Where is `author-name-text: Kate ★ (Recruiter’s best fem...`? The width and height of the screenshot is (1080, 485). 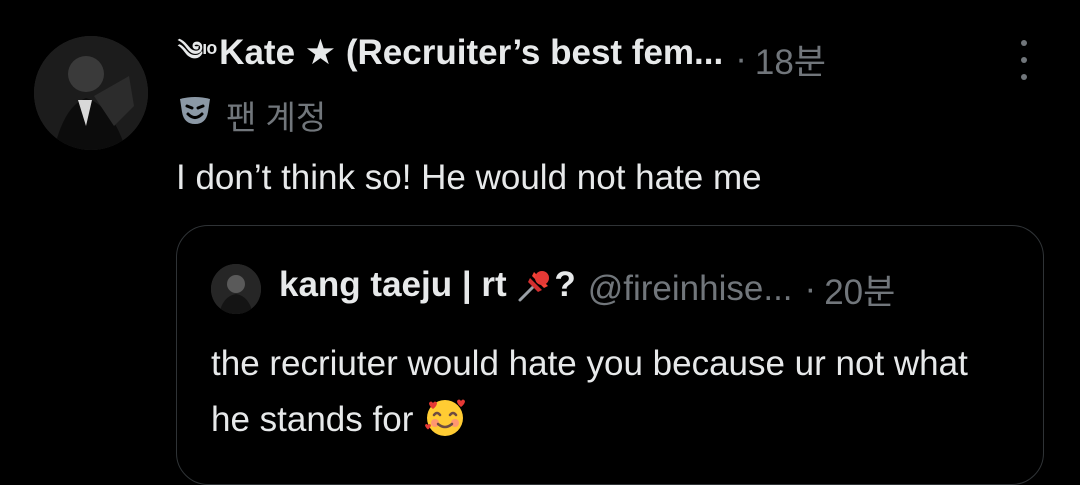
author-name-text: Kate ★ (Recruiter’s best fem... is located at coordinates (471, 52).